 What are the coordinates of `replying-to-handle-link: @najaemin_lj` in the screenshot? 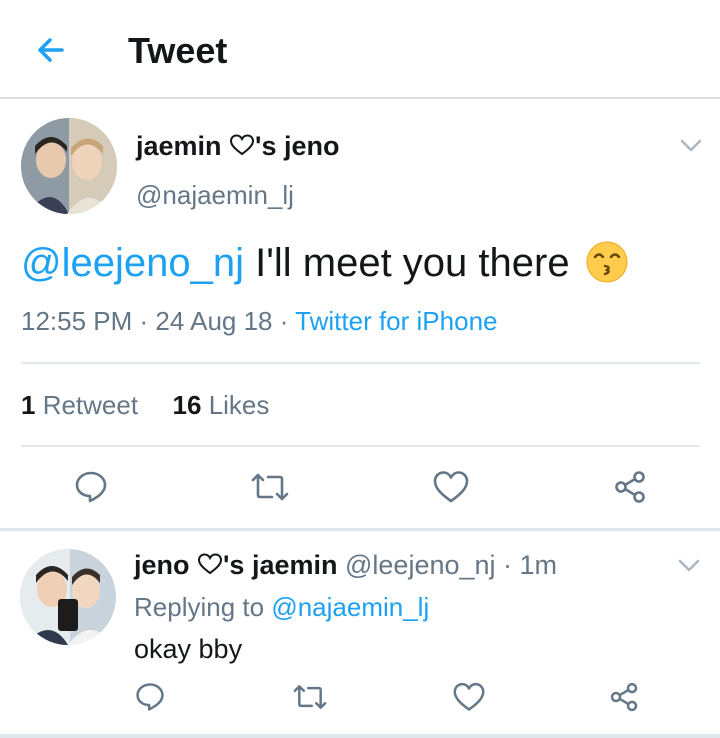 It's located at (350, 607).